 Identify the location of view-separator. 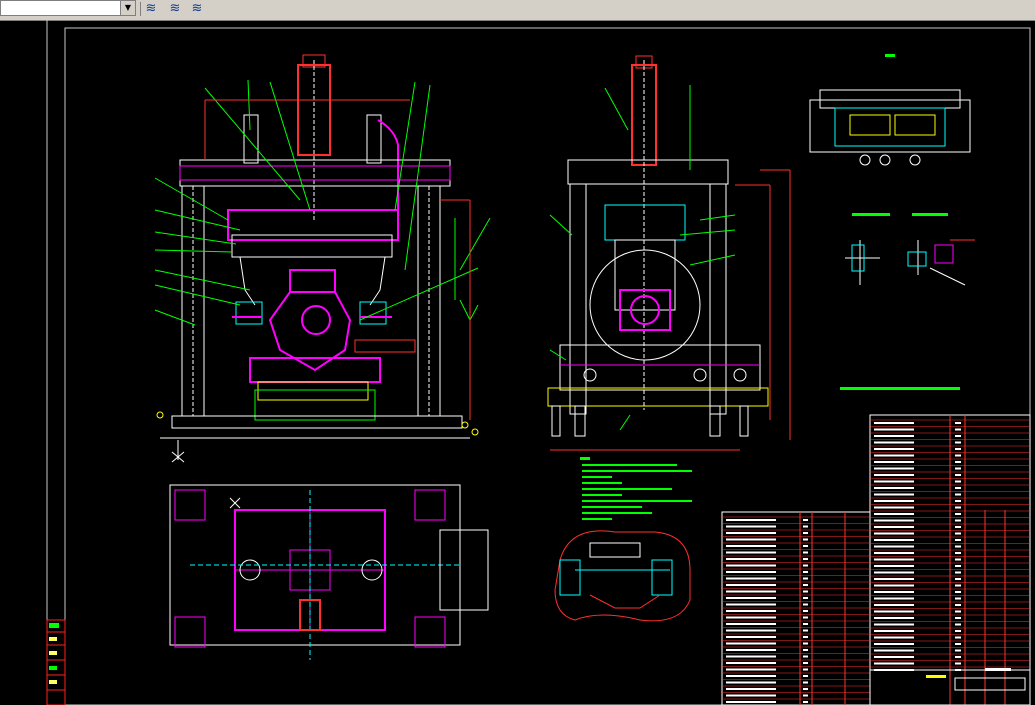
(178, 451).